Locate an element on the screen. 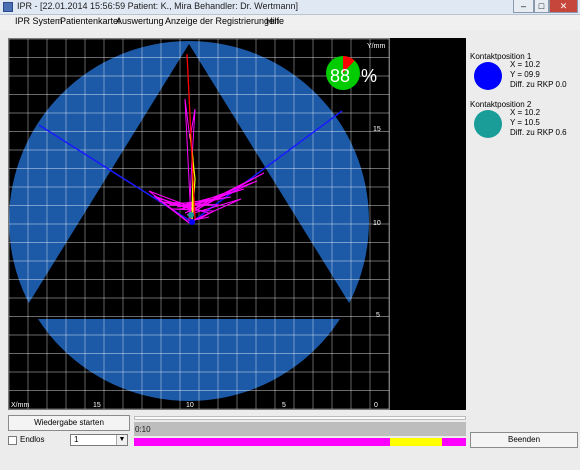 This screenshot has height=470, width=580. app-icon is located at coordinates (8, 7).